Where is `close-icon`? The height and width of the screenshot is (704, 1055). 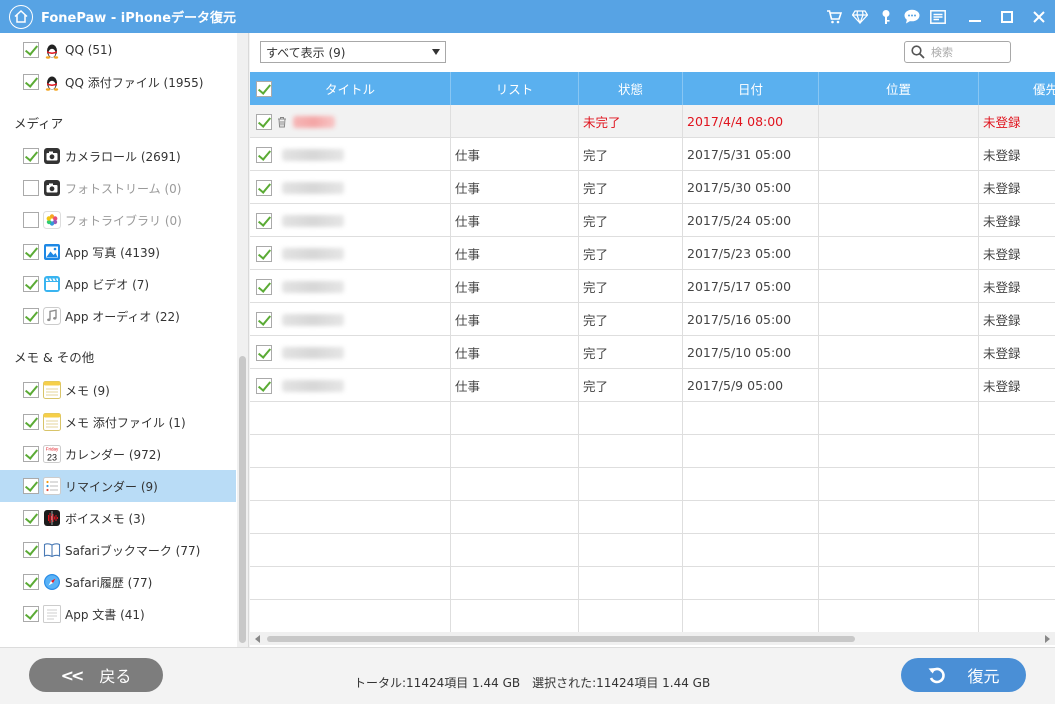 close-icon is located at coordinates (1039, 16).